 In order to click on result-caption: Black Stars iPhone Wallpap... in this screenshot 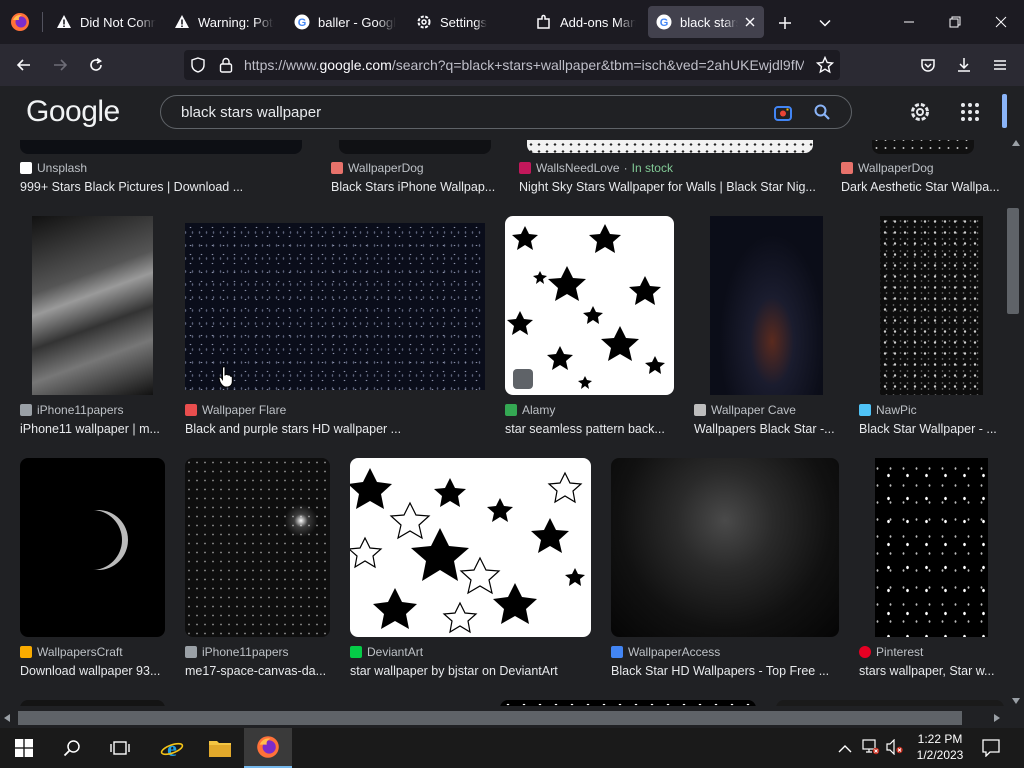, I will do `click(413, 187)`.